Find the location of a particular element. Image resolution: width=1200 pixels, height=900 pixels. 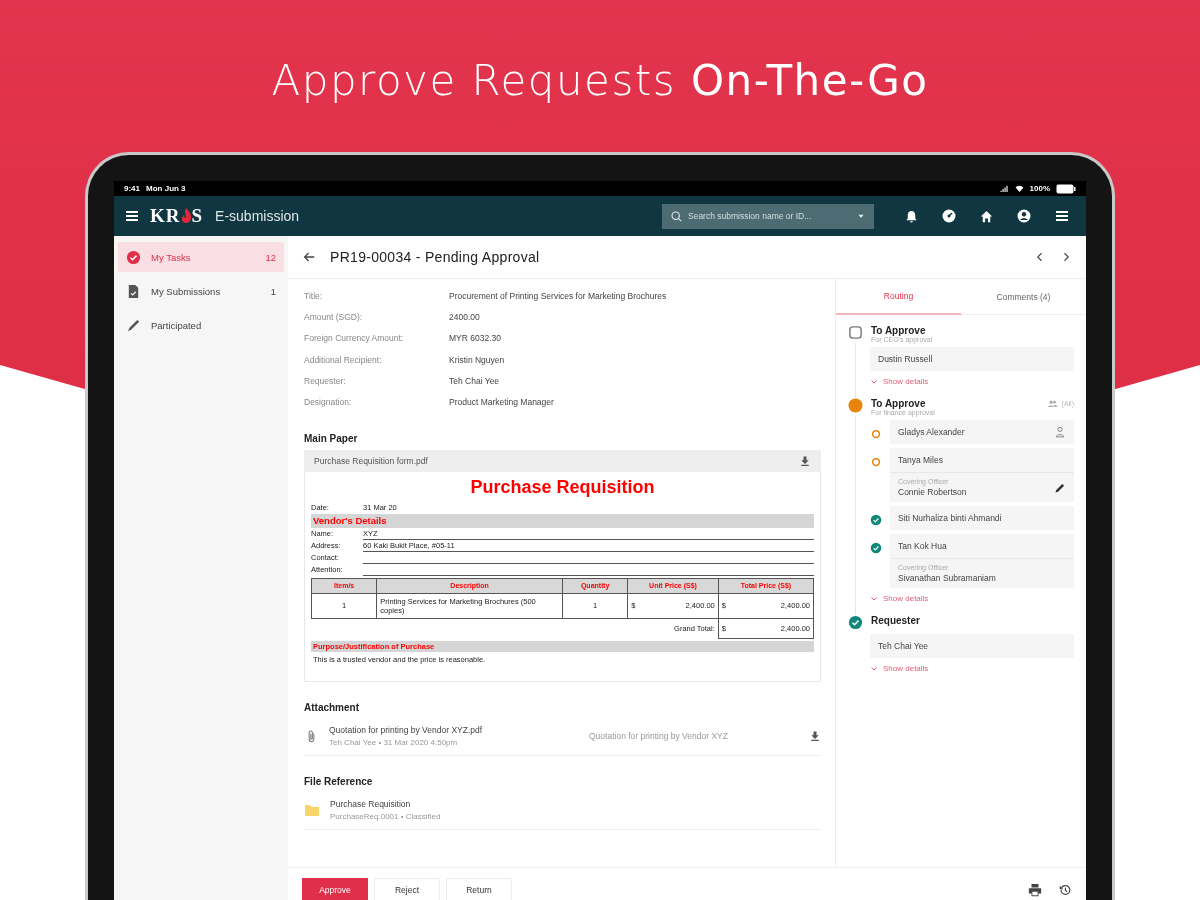

action-button: Reject is located at coordinates (407, 888).